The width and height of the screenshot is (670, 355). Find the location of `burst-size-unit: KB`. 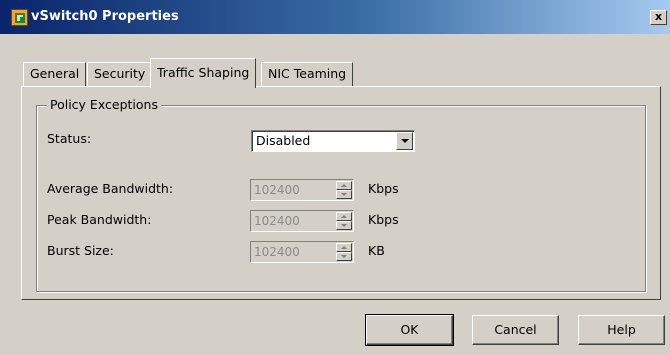

burst-size-unit: KB is located at coordinates (376, 250).